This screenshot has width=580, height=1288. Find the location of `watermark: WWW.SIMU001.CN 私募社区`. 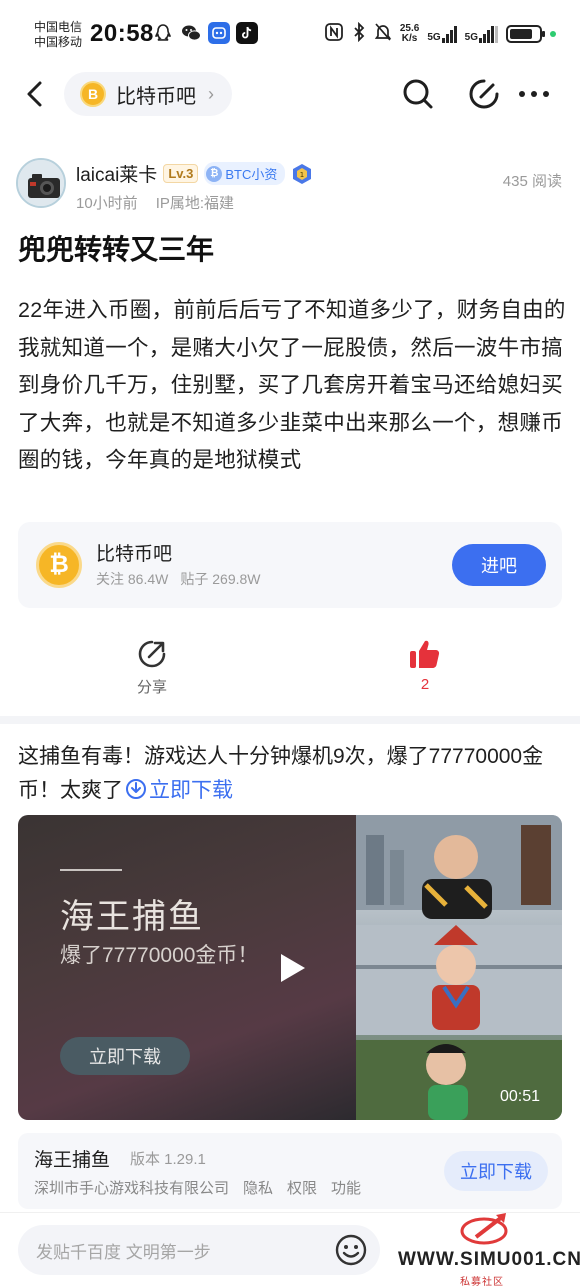

watermark: WWW.SIMU001.CN 私募社区 is located at coordinates (489, 1250).